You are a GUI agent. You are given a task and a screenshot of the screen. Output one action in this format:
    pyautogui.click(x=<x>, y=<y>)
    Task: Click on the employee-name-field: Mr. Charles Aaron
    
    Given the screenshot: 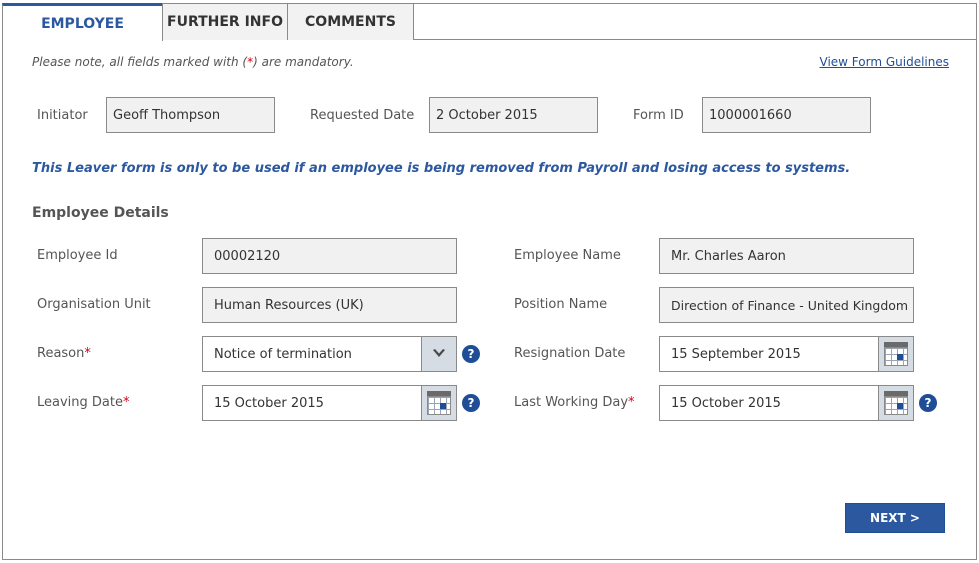 What is the action you would take?
    pyautogui.click(x=786, y=256)
    